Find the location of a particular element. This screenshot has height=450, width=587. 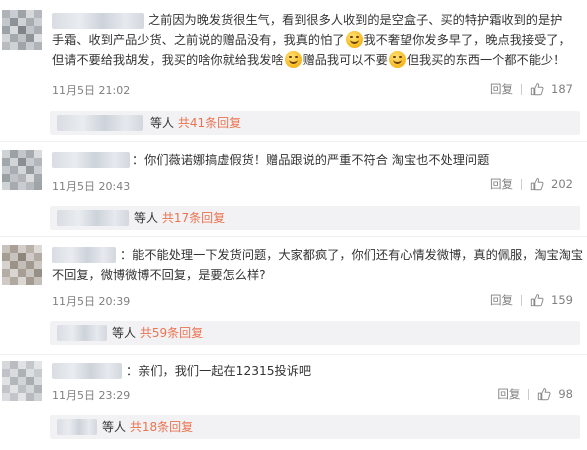

like-button: 187 is located at coordinates (551, 89).